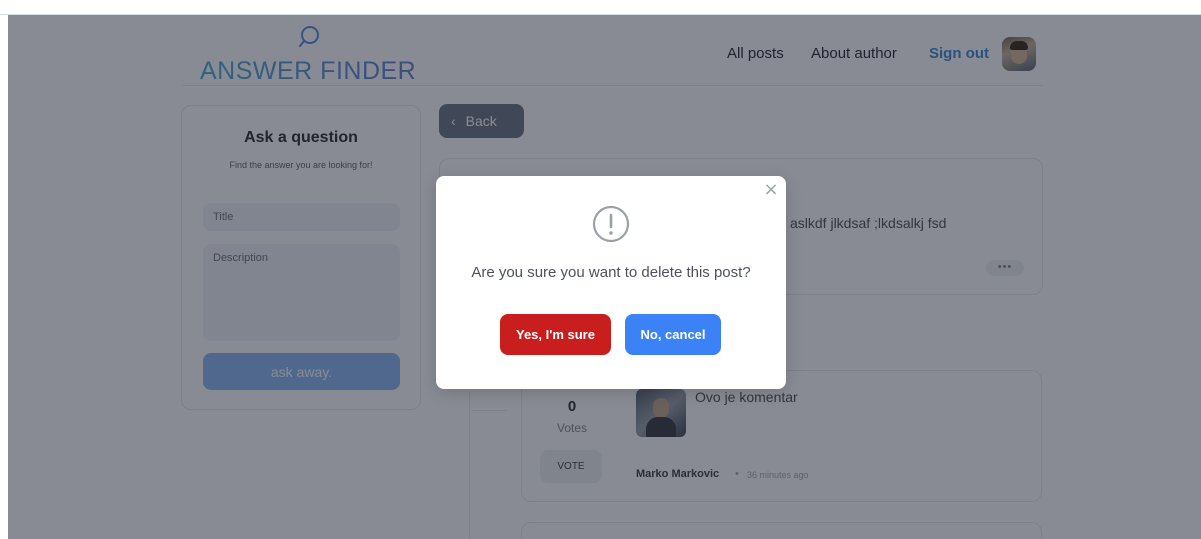 The width and height of the screenshot is (1201, 539). Describe the element at coordinates (555, 334) in the screenshot. I see `confirm-delete-button: Yes, I'm sure` at that location.